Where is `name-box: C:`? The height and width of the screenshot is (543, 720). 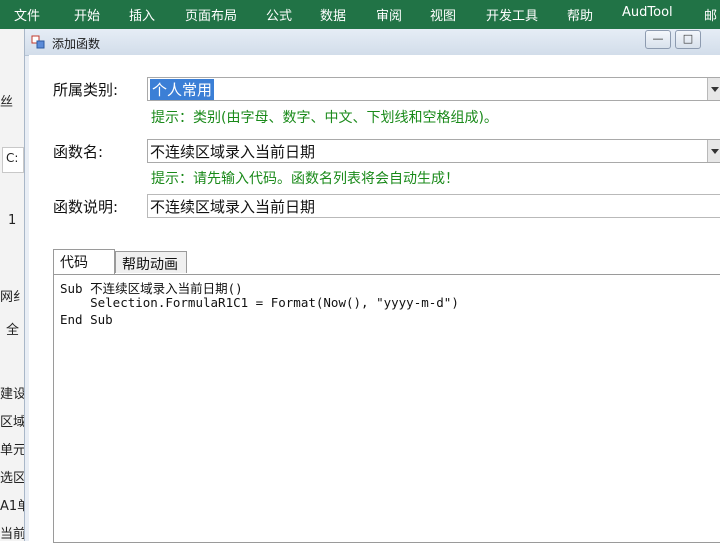
name-box: C: is located at coordinates (13, 160).